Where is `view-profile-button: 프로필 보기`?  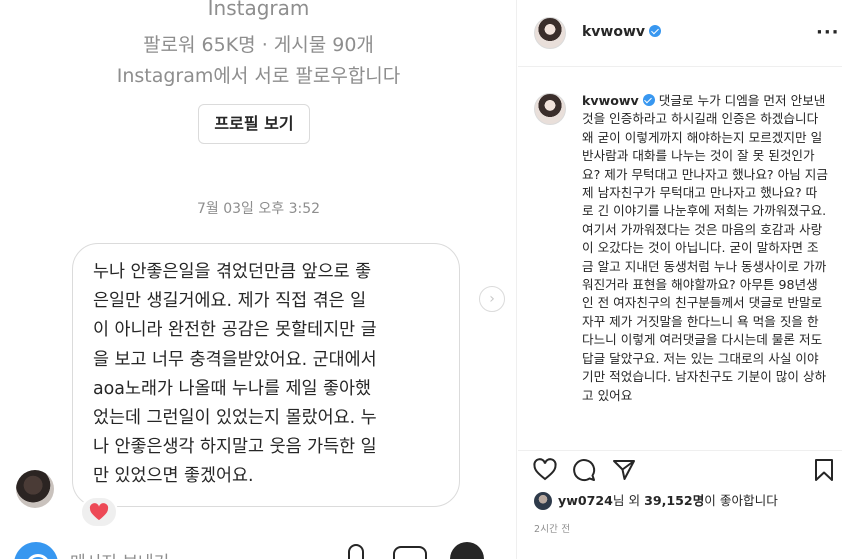
view-profile-button: 프로필 보기 is located at coordinates (254, 124).